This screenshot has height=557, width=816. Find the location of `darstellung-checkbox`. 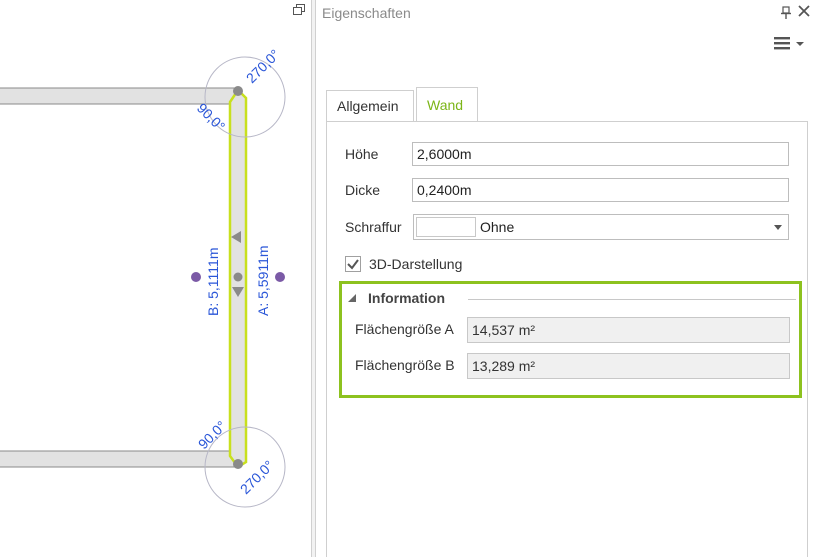

darstellung-checkbox is located at coordinates (353, 264).